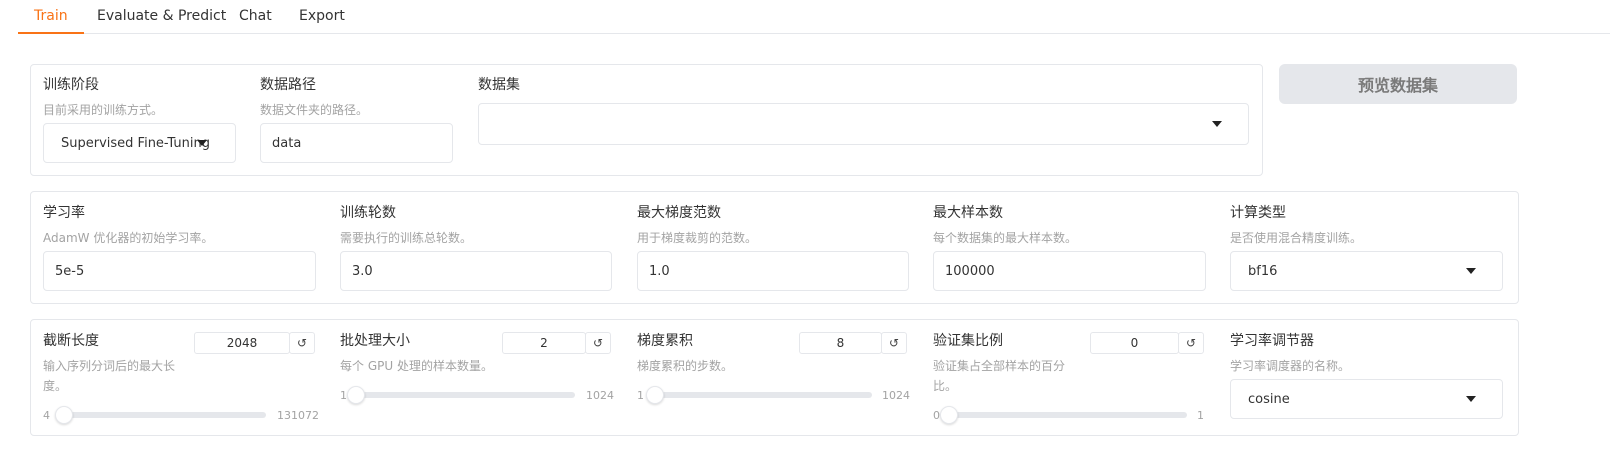 Image resolution: width=1624 pixels, height=453 pixels. Describe the element at coordinates (697, 238) in the screenshot. I see `max-grad-norm-info: 用于梯度裁剪的范数。` at that location.